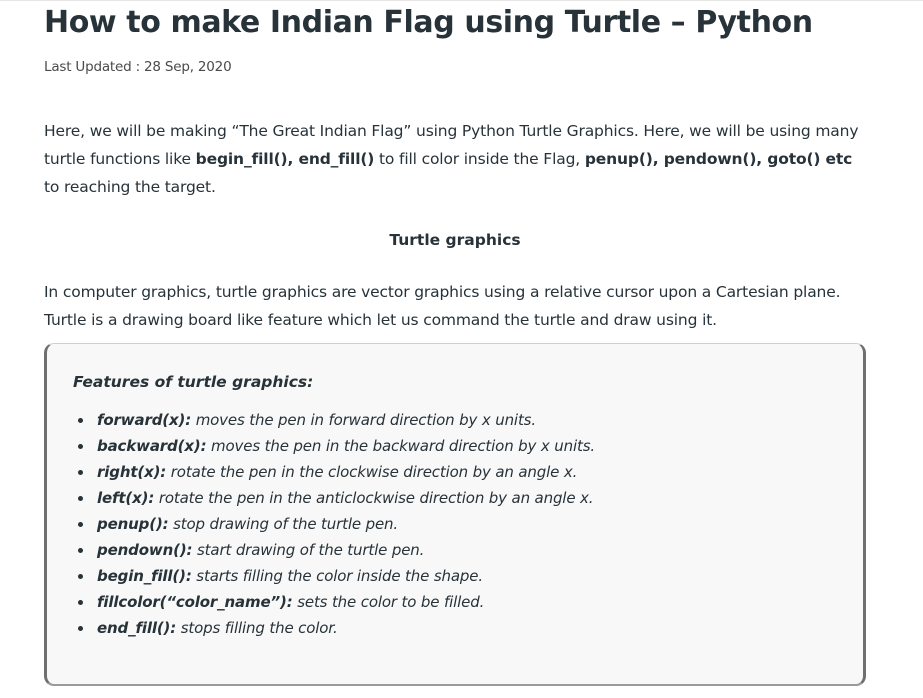 Image resolution: width=923 pixels, height=698 pixels. What do you see at coordinates (283, 524) in the screenshot?
I see `feature-desc: stop drawing of the turtle pen.` at bounding box center [283, 524].